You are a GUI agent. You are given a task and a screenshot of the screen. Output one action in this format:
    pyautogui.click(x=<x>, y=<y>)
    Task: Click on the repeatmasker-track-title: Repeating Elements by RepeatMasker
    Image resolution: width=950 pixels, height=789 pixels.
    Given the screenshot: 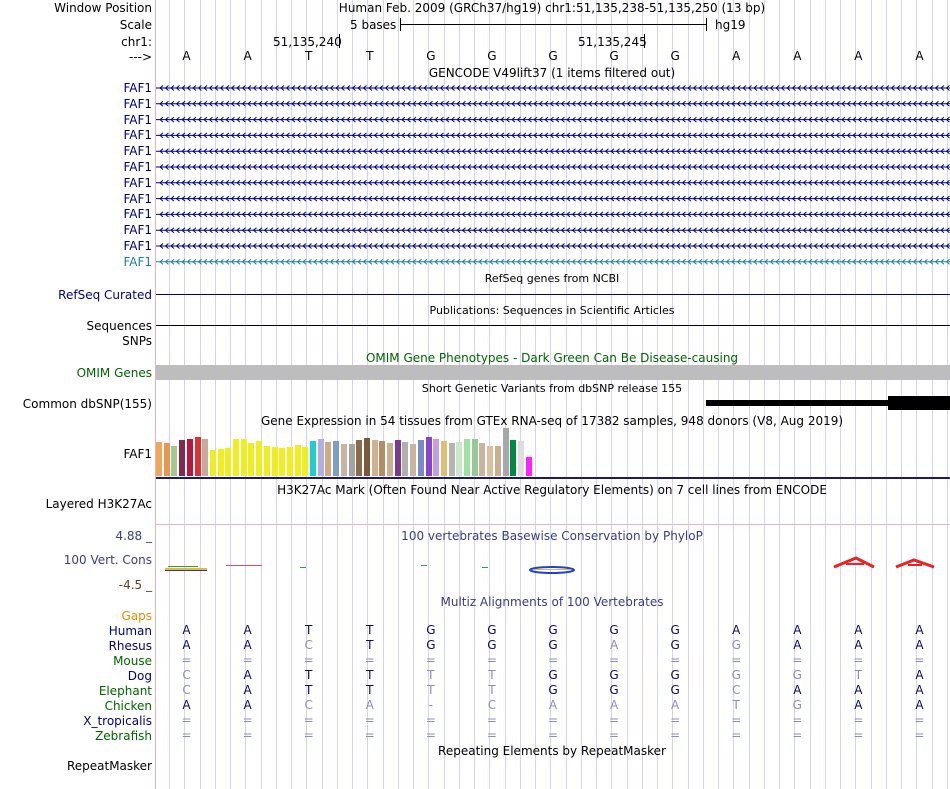 What is the action you would take?
    pyautogui.click(x=552, y=751)
    